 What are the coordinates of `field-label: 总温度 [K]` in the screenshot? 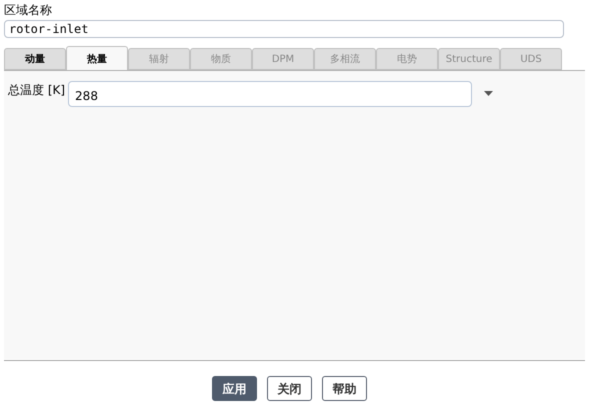 It's located at (37, 90).